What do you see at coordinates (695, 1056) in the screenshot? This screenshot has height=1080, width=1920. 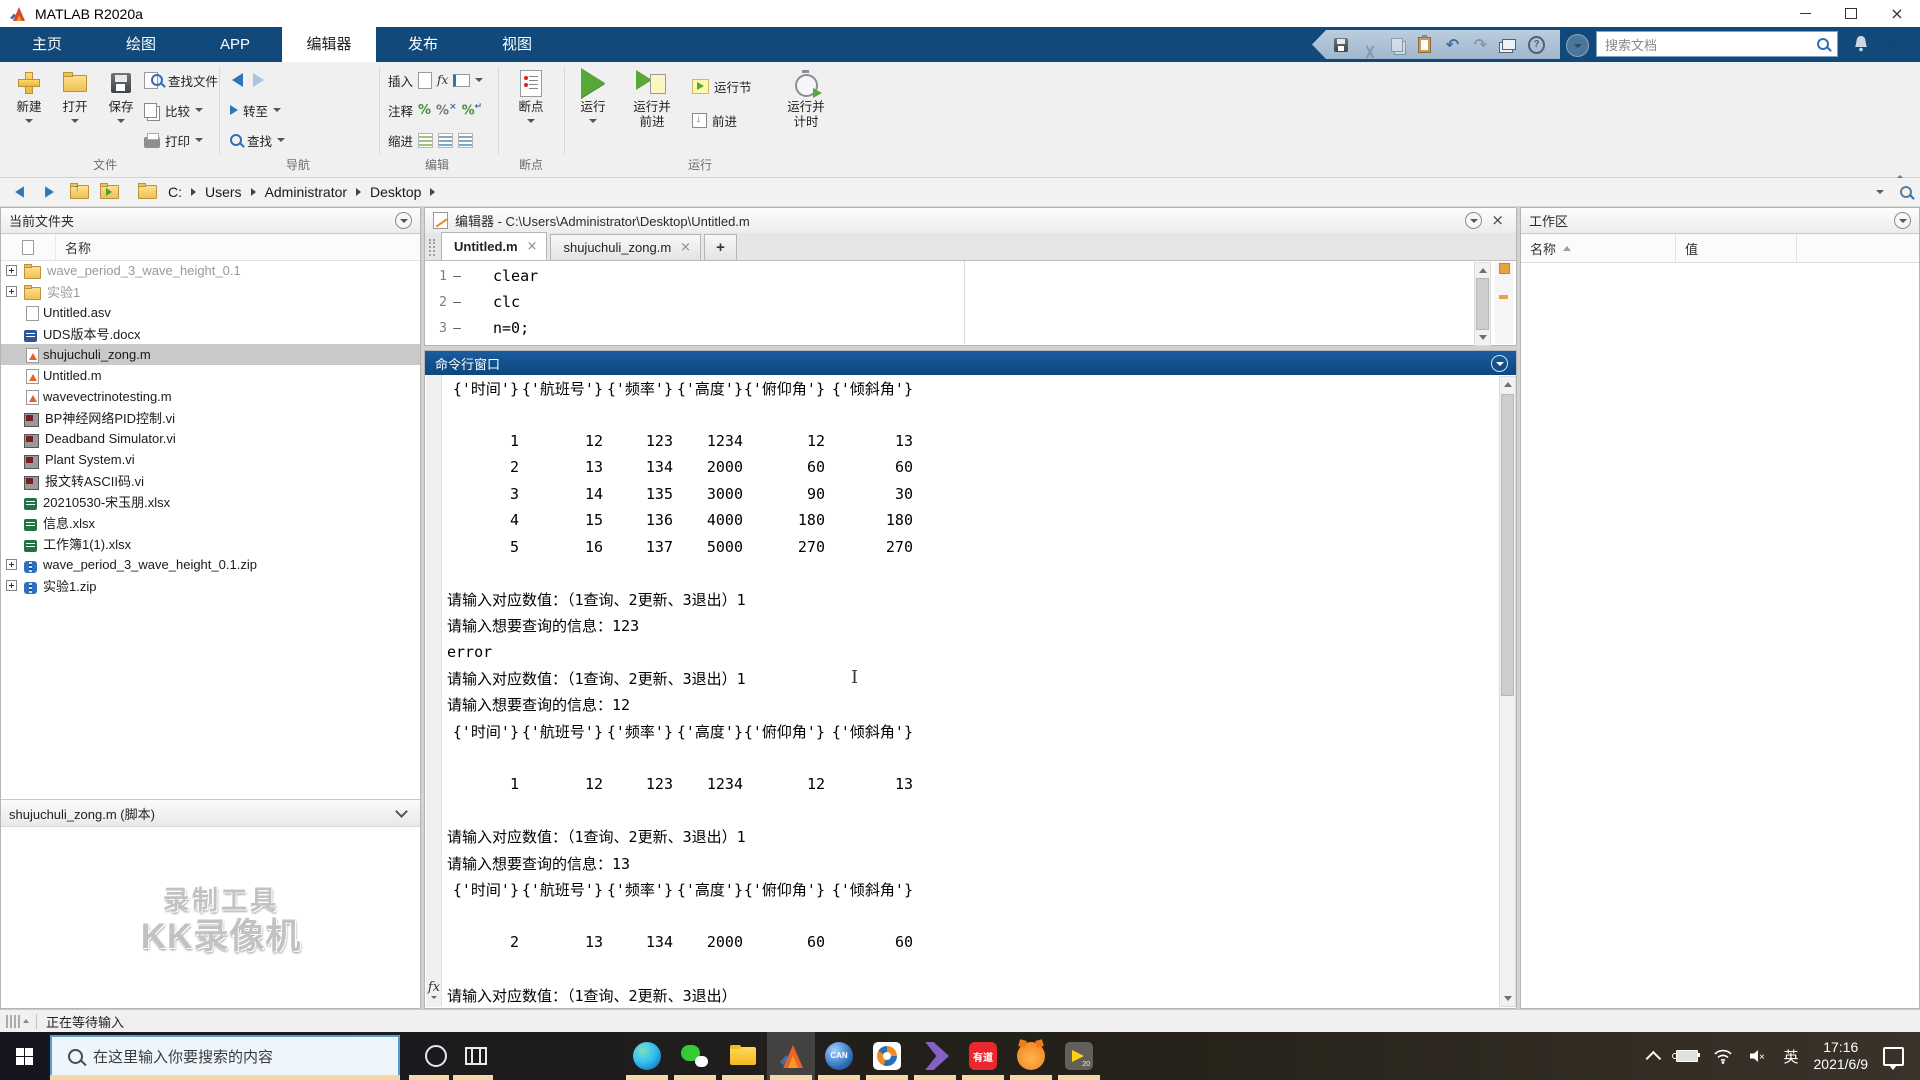 I see `taskbar-app-wechat` at bounding box center [695, 1056].